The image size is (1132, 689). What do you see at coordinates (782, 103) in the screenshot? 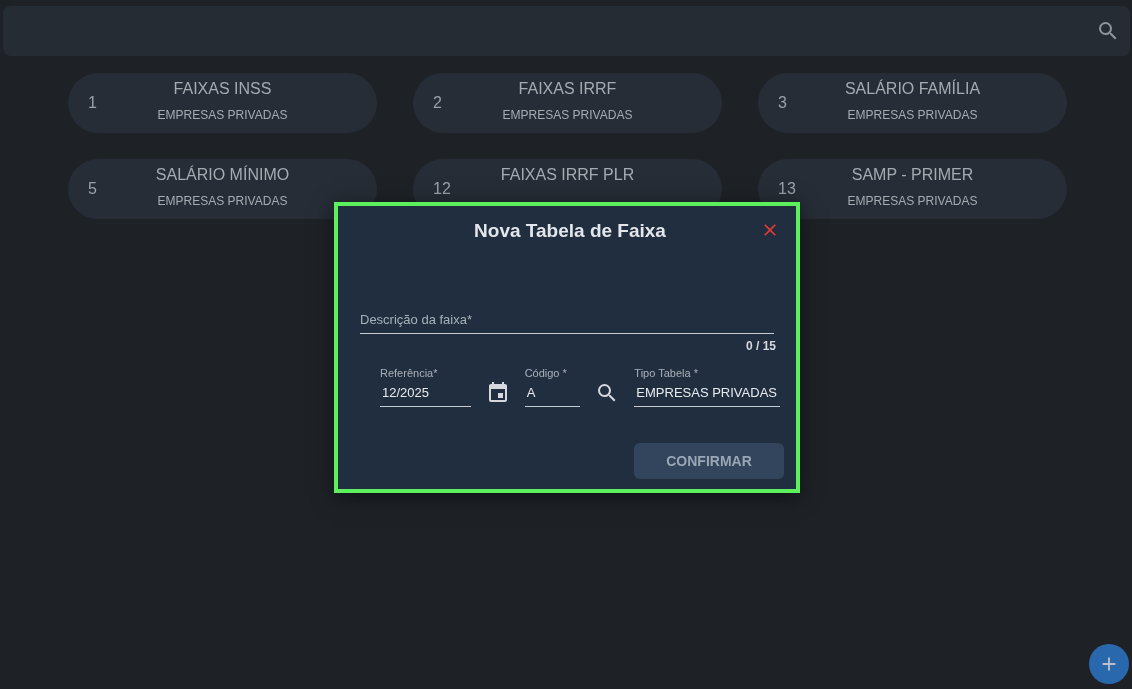
I see `card-number: 3` at bounding box center [782, 103].